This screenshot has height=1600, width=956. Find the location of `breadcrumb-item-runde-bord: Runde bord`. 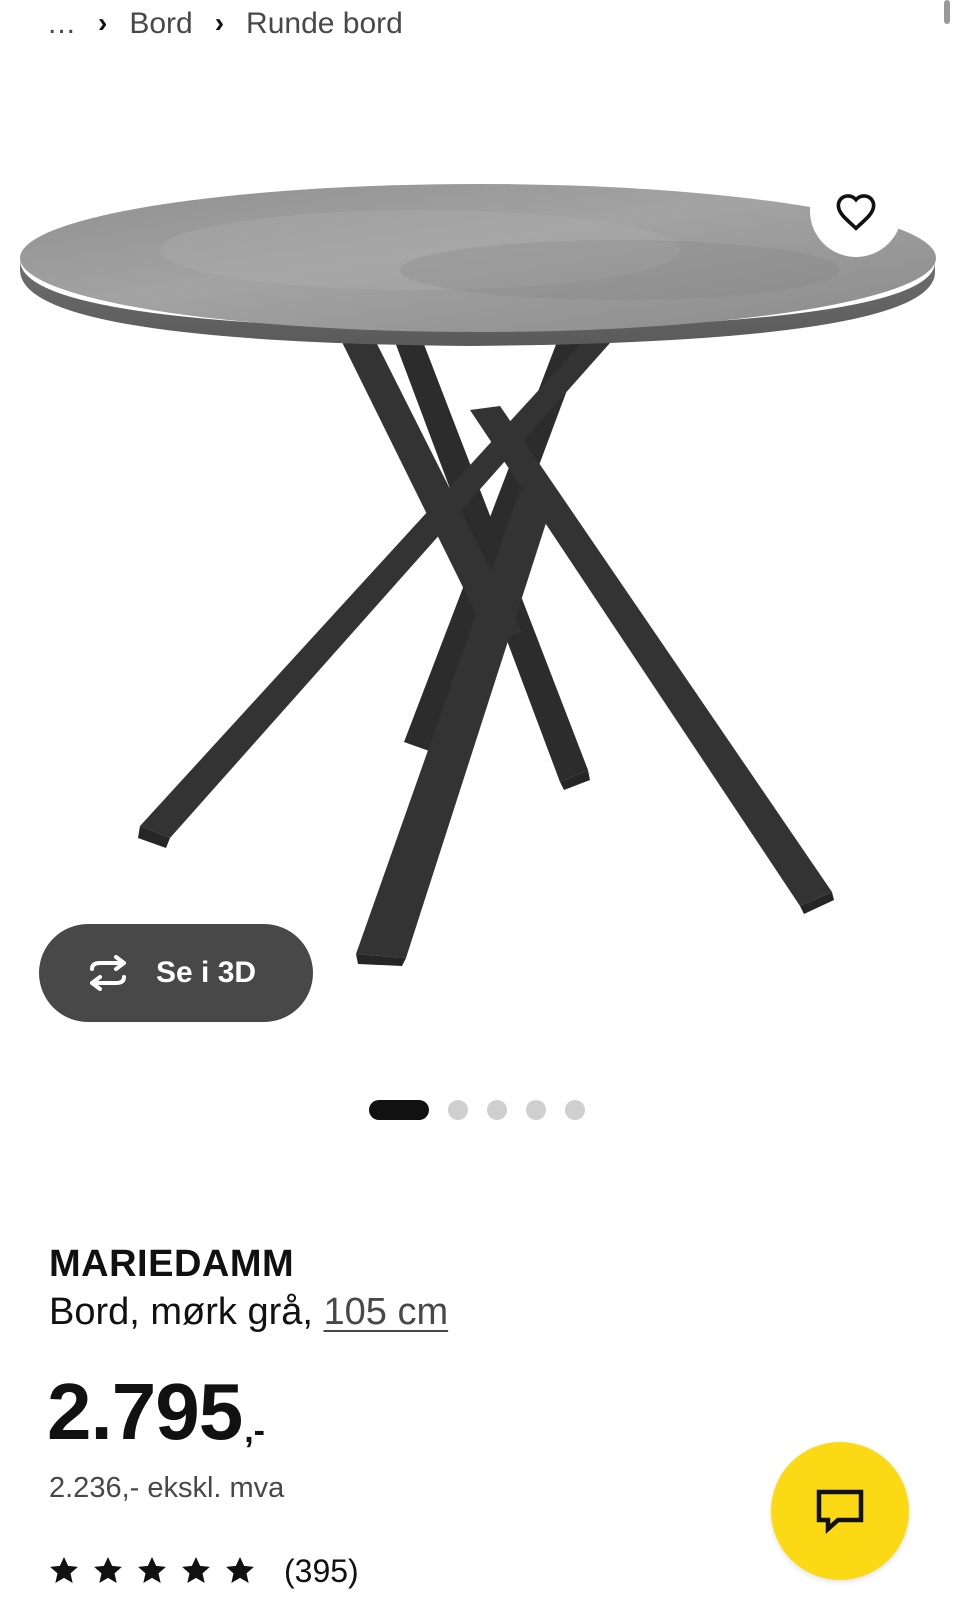

breadcrumb-item-runde-bord: Runde bord is located at coordinates (324, 24).